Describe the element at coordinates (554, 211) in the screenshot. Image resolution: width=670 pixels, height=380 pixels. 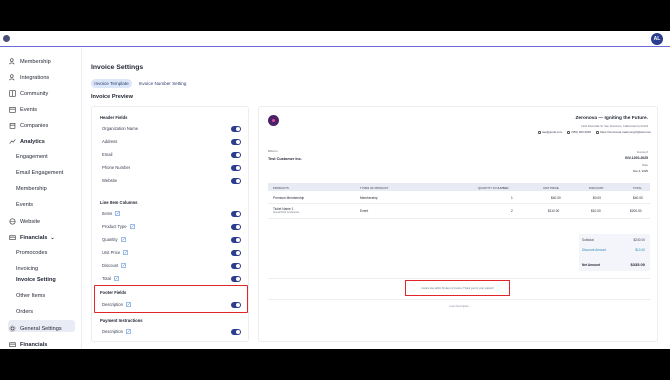
I see `table-cell: $110.00` at that location.